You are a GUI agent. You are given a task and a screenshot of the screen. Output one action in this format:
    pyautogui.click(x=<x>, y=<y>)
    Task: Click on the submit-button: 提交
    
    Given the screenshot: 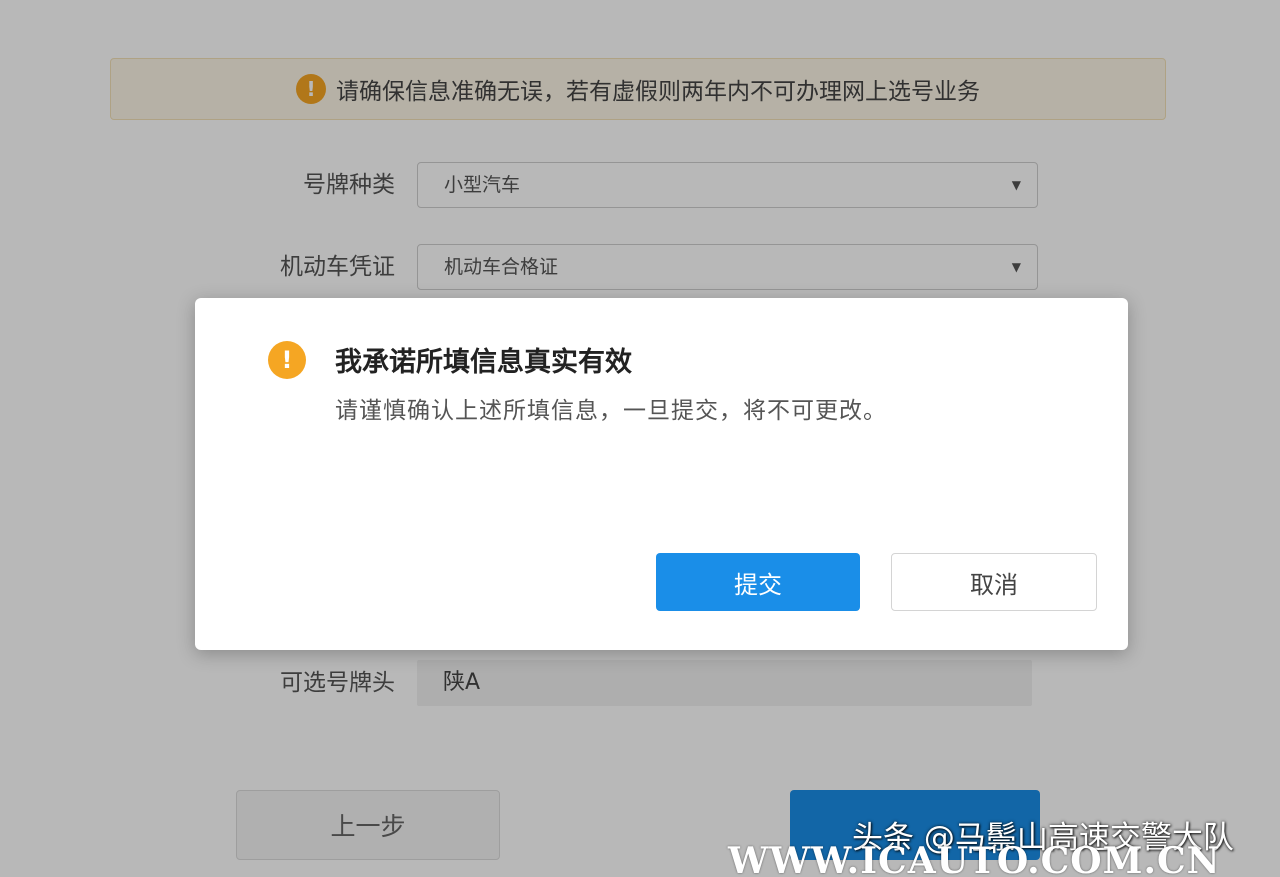 What is the action you would take?
    pyautogui.click(x=758, y=582)
    